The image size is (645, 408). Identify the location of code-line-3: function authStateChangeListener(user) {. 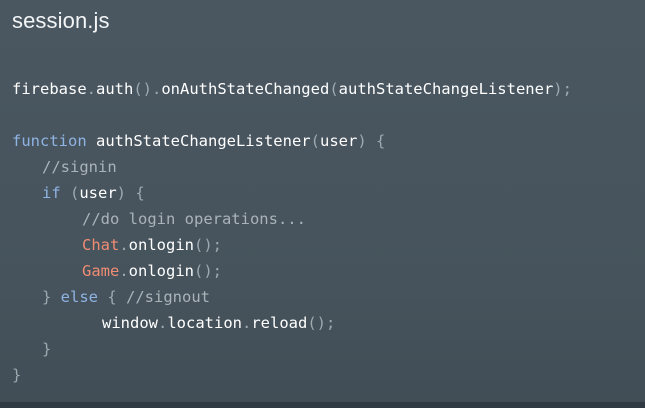
(327, 141).